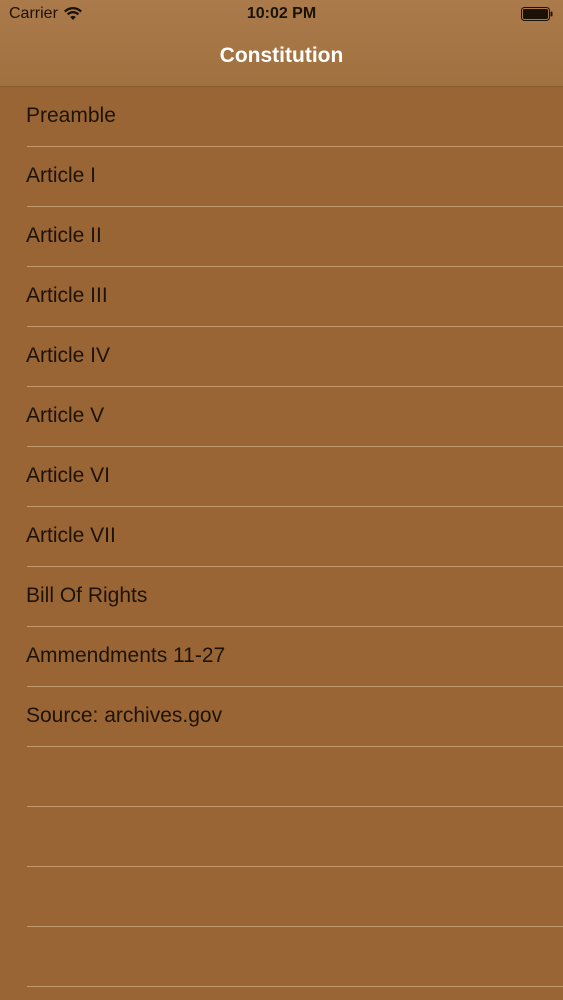 The height and width of the screenshot is (1000, 563). I want to click on list-item-label: Article III, so click(67, 295).